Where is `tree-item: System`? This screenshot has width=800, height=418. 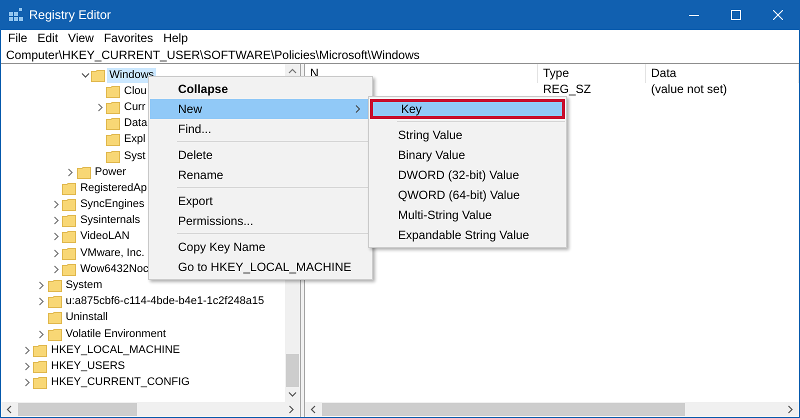
tree-item: System is located at coordinates (84, 286).